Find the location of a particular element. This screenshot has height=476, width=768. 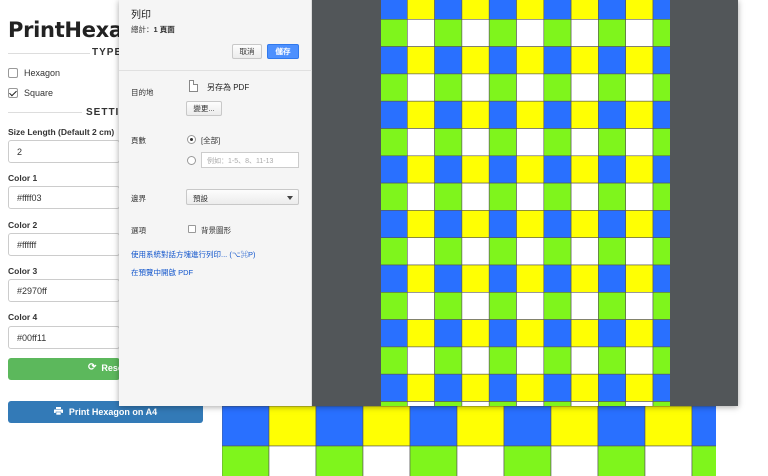

color4-label: Color 4 is located at coordinates (23, 317).